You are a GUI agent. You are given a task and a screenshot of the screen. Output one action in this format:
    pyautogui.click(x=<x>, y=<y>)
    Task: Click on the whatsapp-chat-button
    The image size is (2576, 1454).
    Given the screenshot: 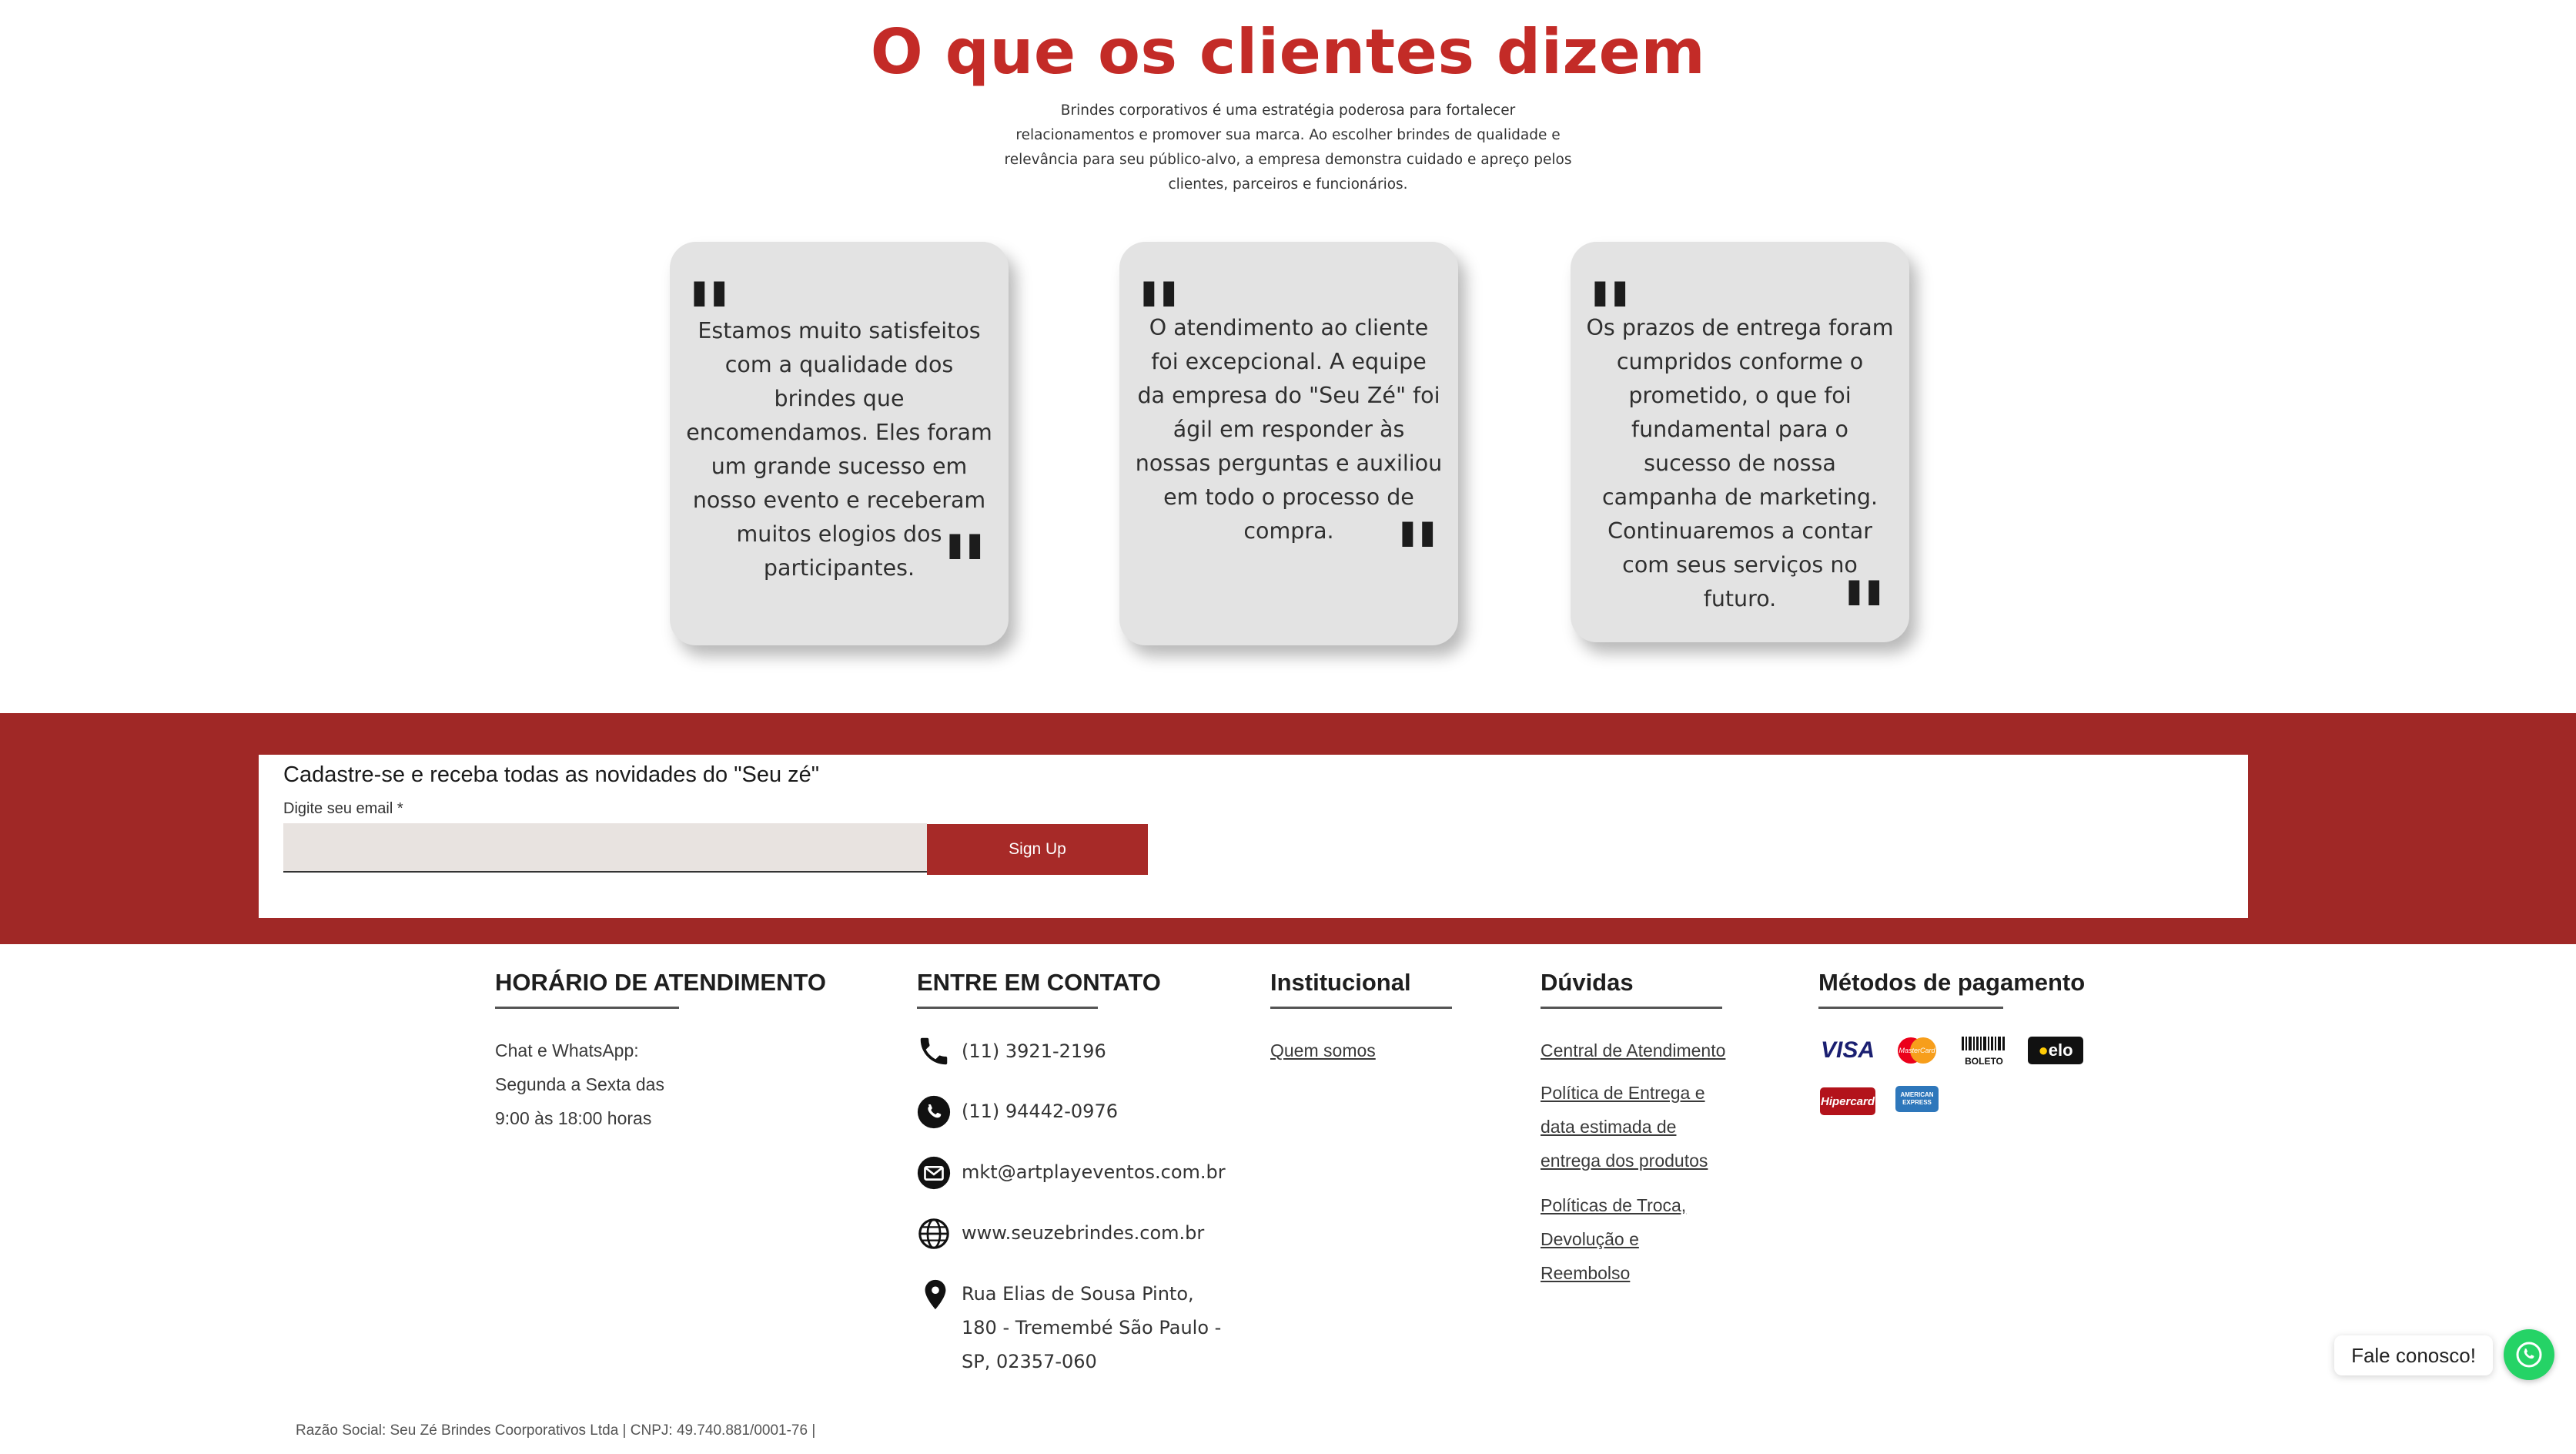 What is the action you would take?
    pyautogui.click(x=2529, y=1354)
    